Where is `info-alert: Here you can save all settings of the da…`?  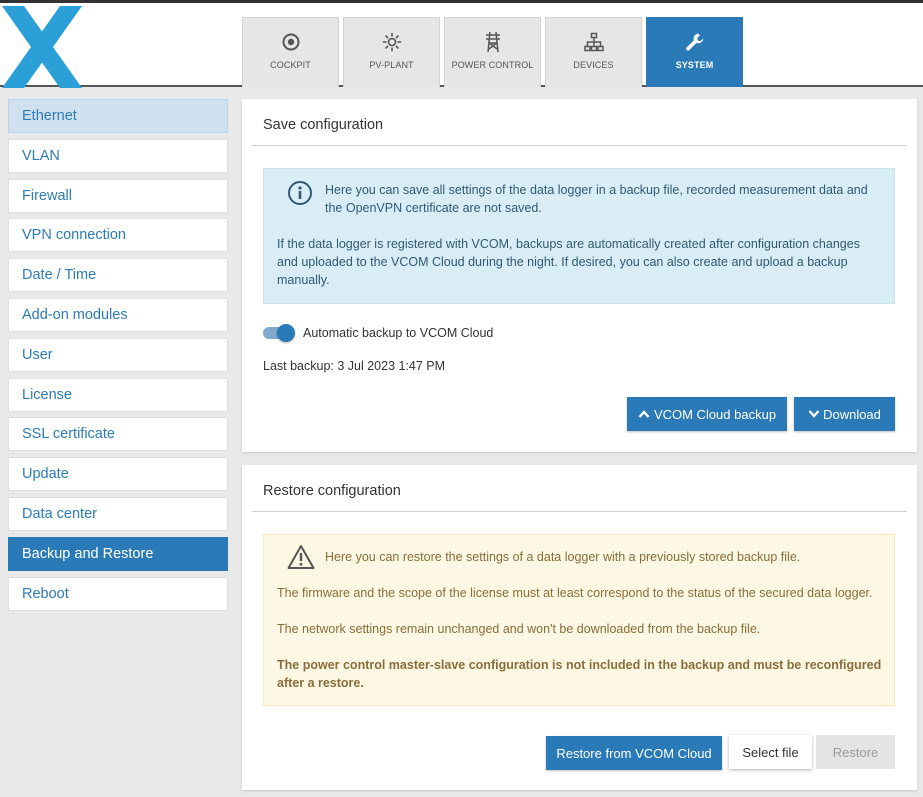 info-alert: Here you can save all settings of the da… is located at coordinates (579, 236).